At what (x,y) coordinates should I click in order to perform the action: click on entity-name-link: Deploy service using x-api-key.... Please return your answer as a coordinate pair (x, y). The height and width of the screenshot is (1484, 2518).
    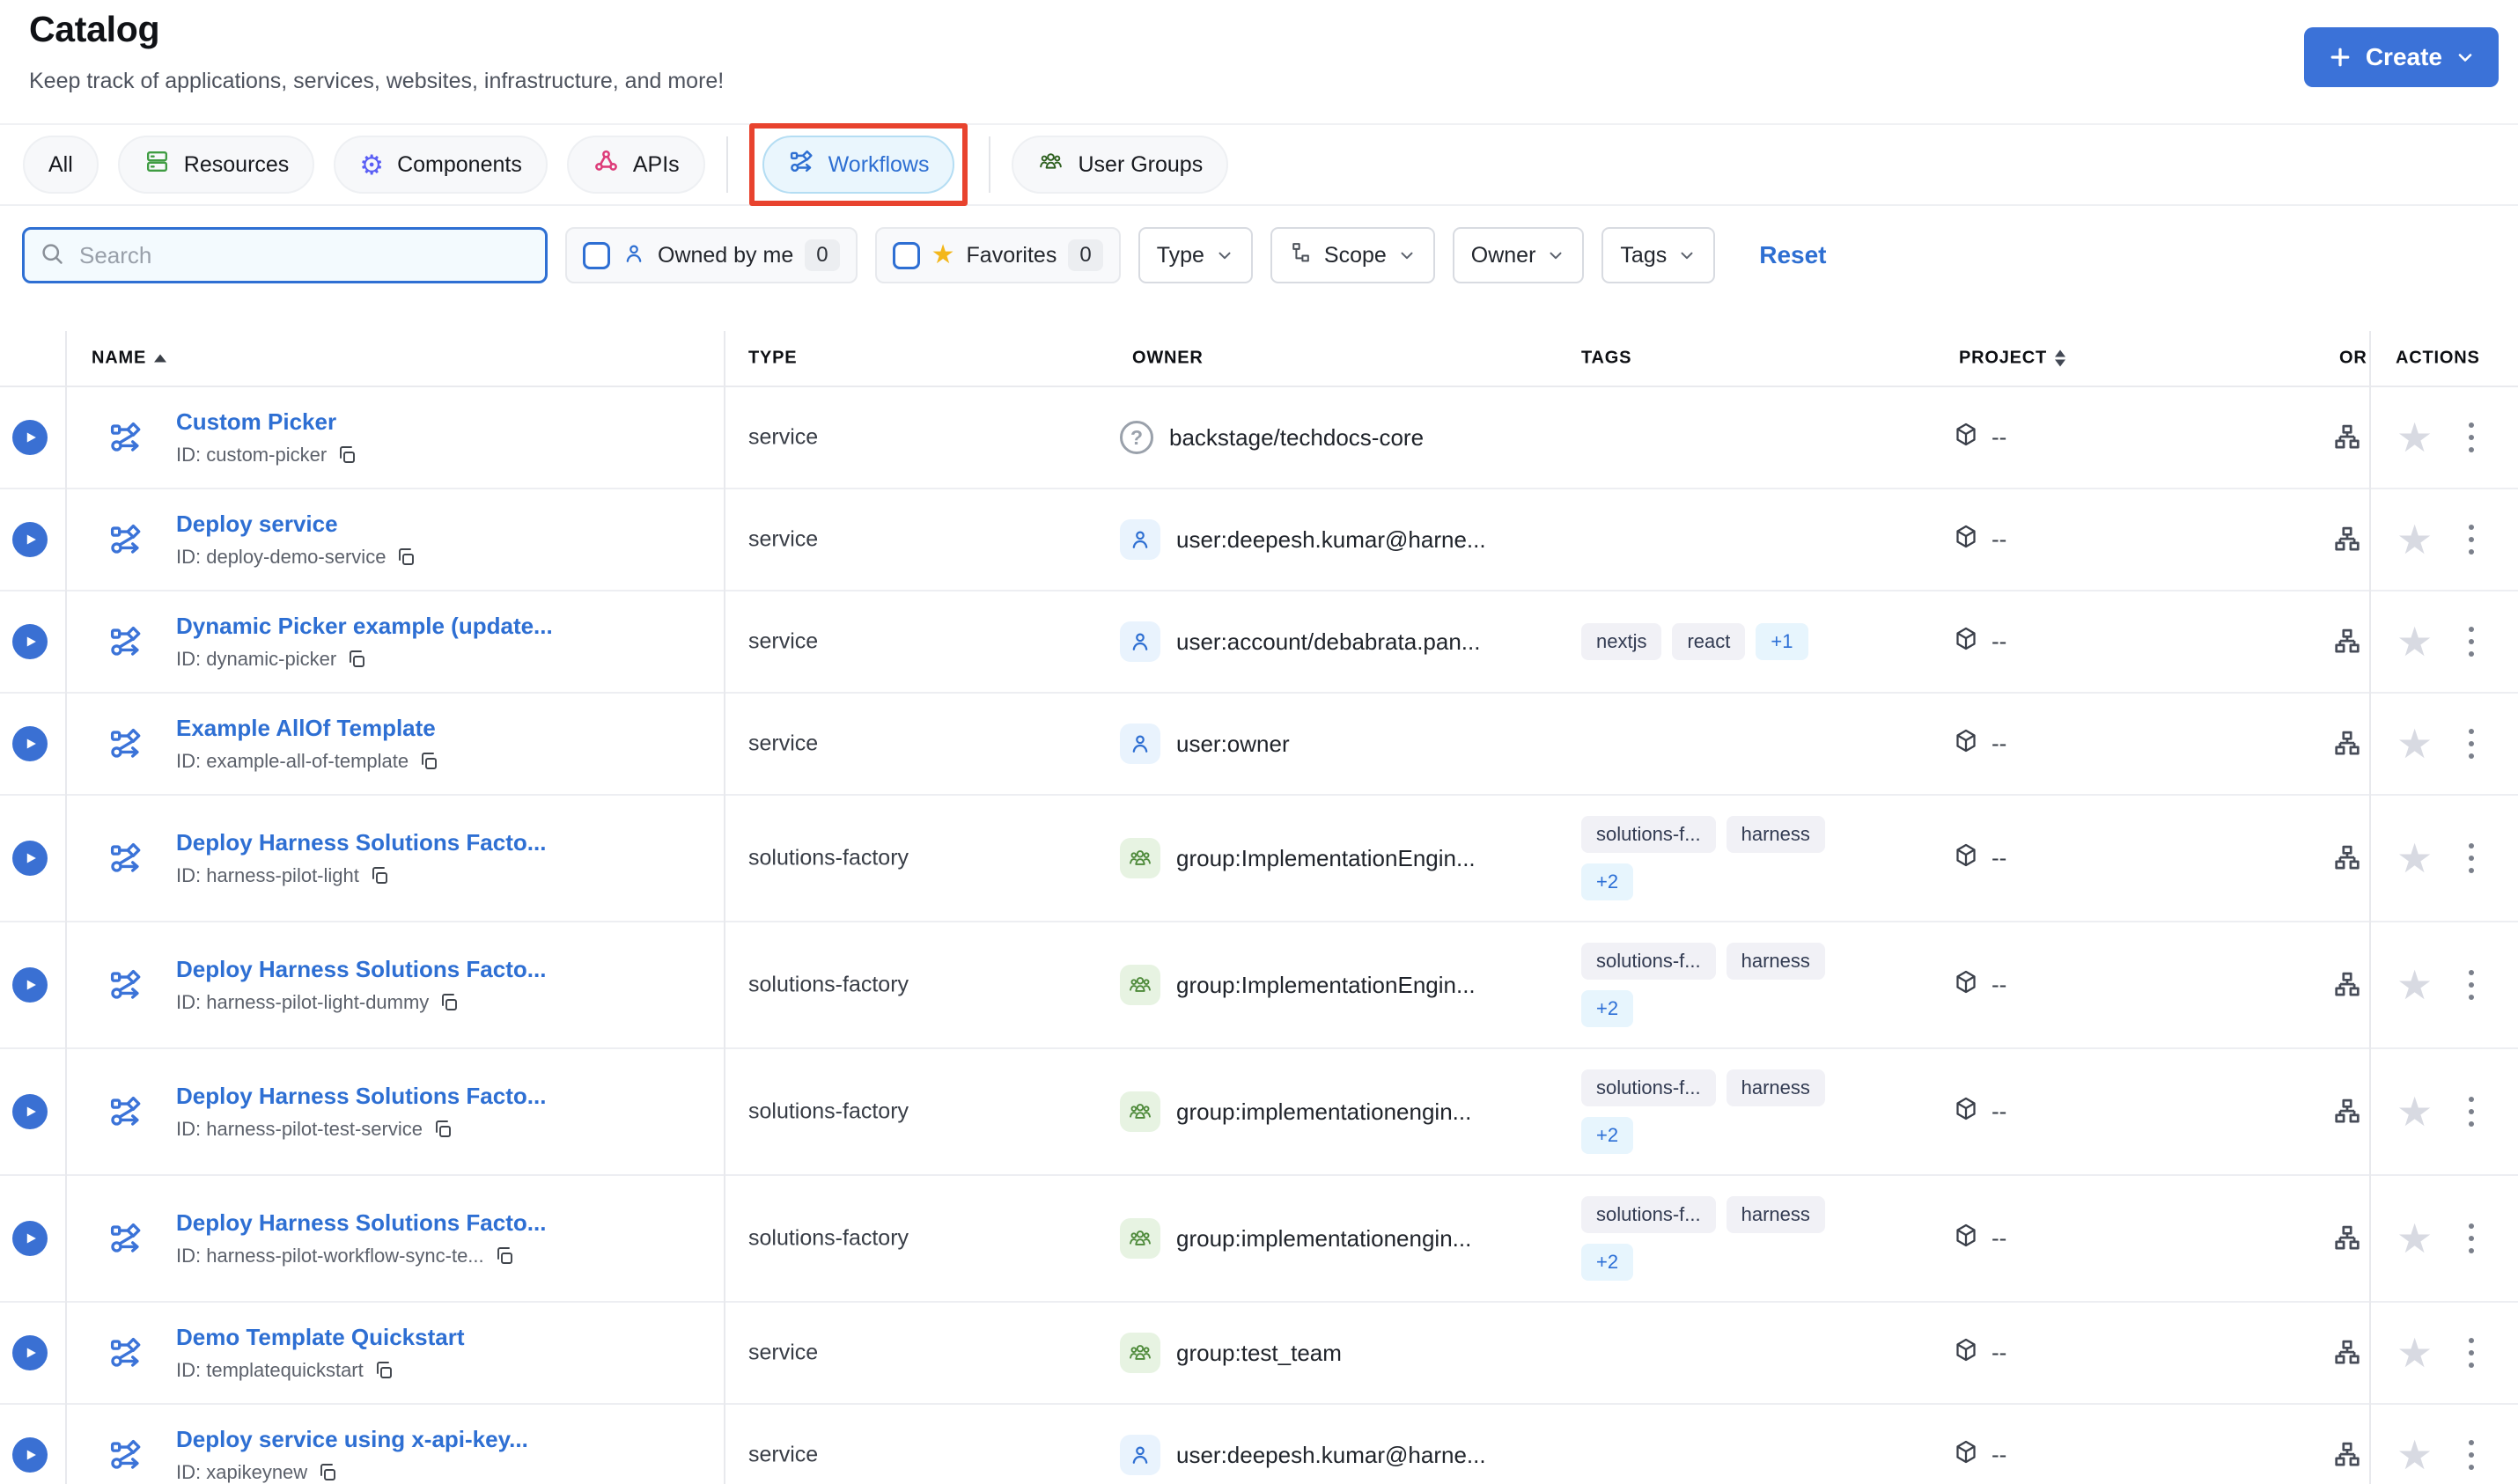
    Looking at the image, I should click on (352, 1439).